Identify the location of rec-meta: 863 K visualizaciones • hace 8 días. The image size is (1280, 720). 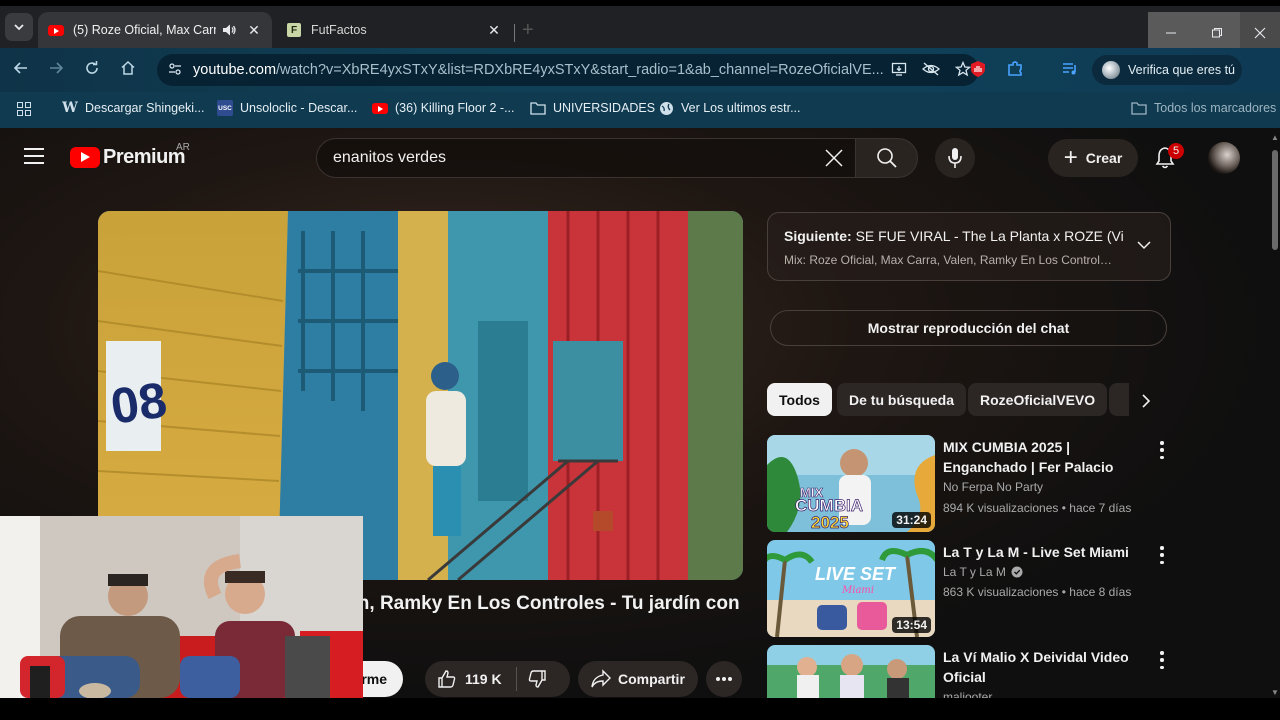
(1037, 592).